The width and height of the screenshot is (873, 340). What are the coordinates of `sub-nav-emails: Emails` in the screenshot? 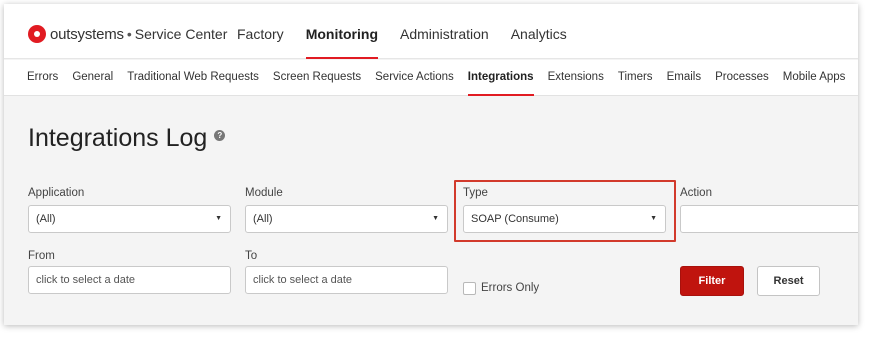 It's located at (684, 77).